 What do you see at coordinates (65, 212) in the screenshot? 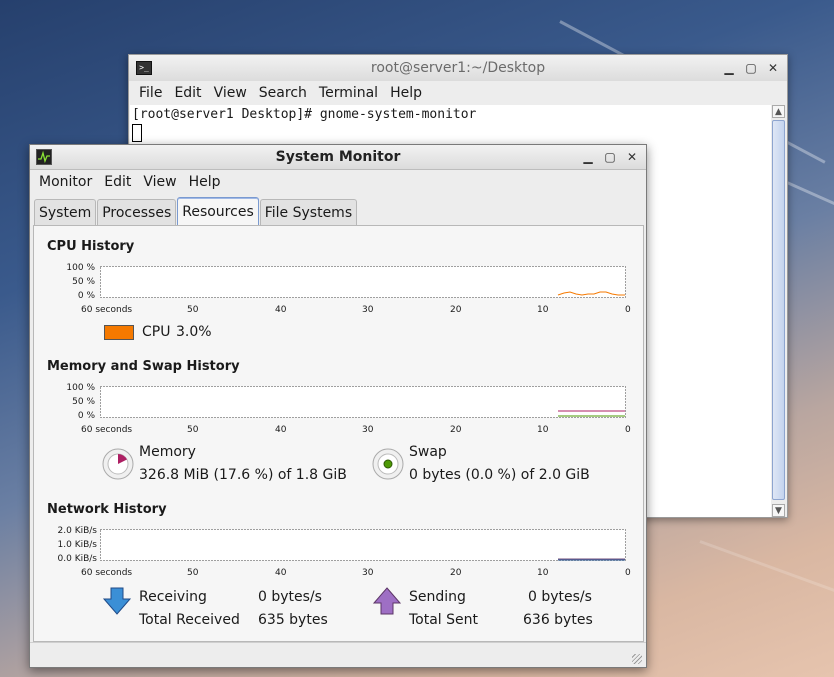
I see `tab-system: System` at bounding box center [65, 212].